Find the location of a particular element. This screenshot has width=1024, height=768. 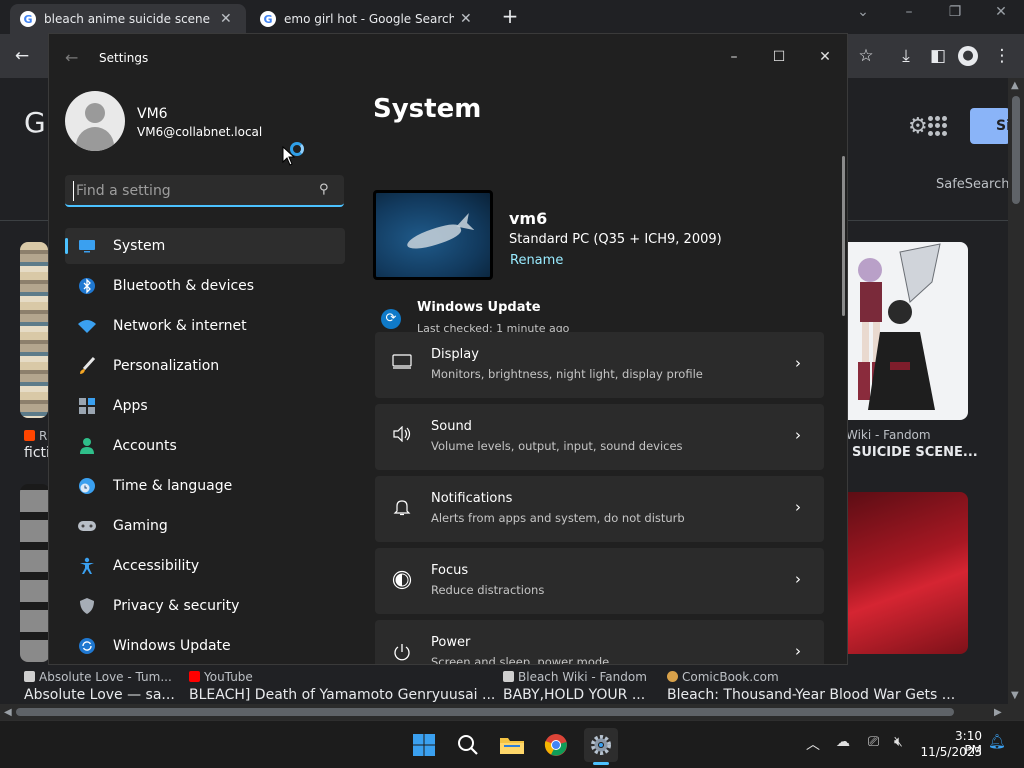

nav-item-accounts: Accounts is located at coordinates (205, 446).